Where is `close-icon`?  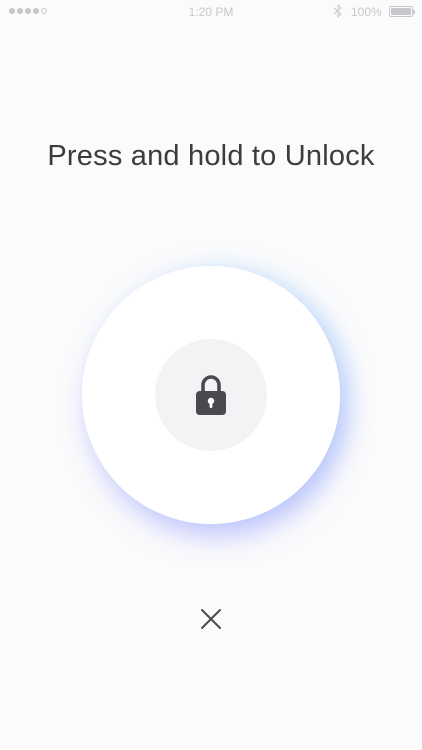
close-icon is located at coordinates (211, 619).